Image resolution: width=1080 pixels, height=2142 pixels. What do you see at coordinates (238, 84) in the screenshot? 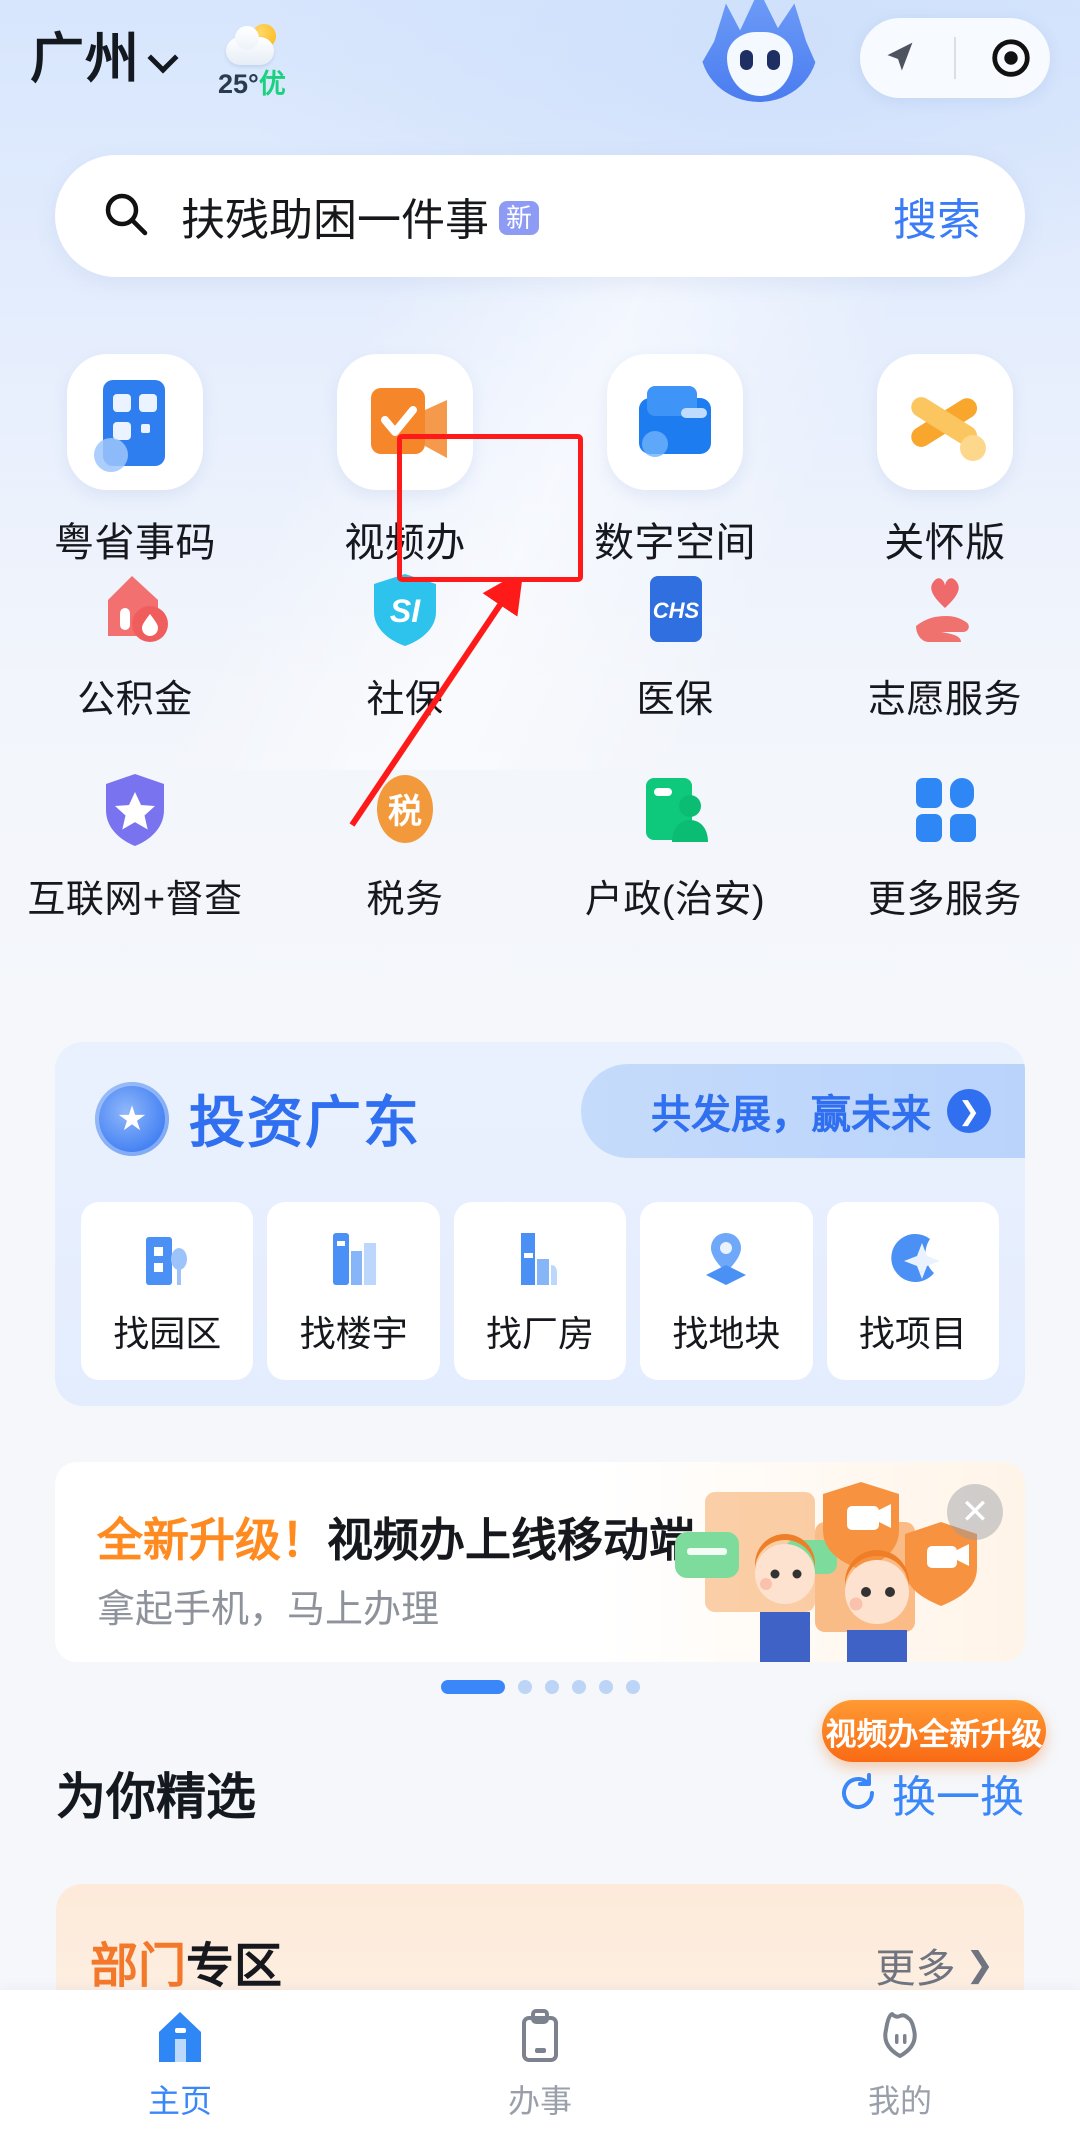
I see `temperature: 25°` at bounding box center [238, 84].